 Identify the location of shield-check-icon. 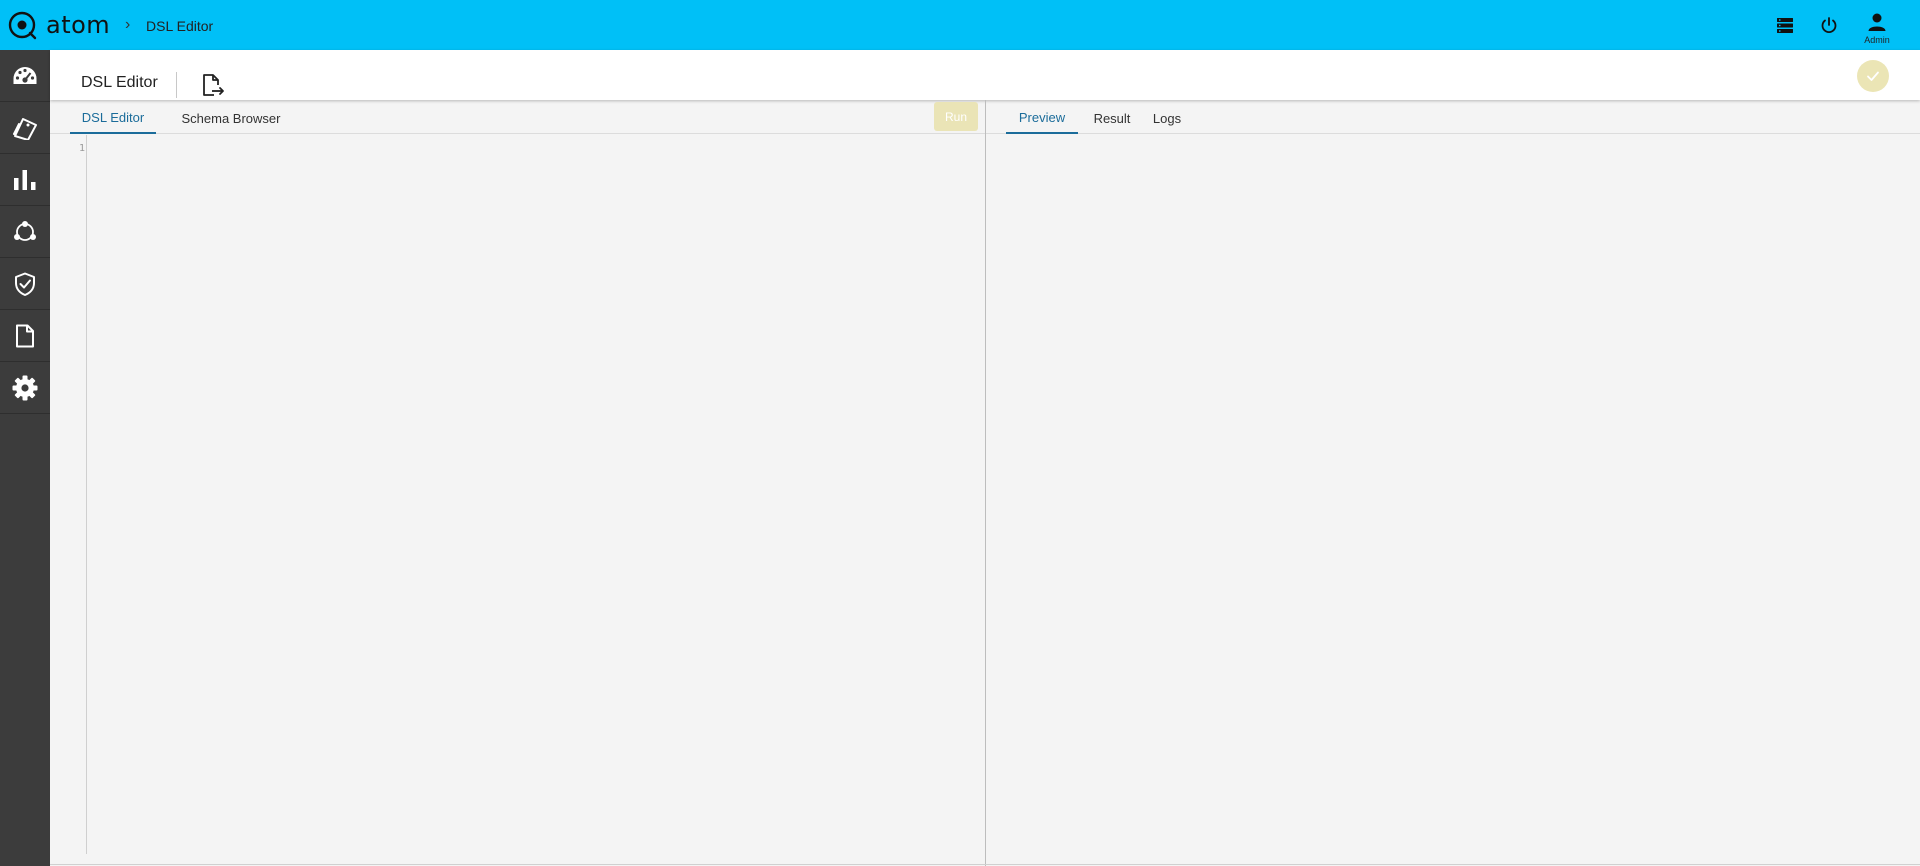
(25, 284).